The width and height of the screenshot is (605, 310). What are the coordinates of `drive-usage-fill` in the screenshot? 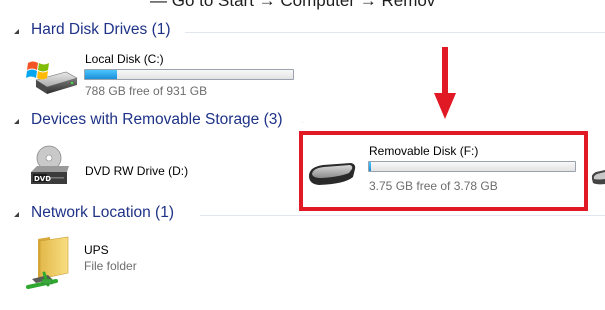 It's located at (101, 74).